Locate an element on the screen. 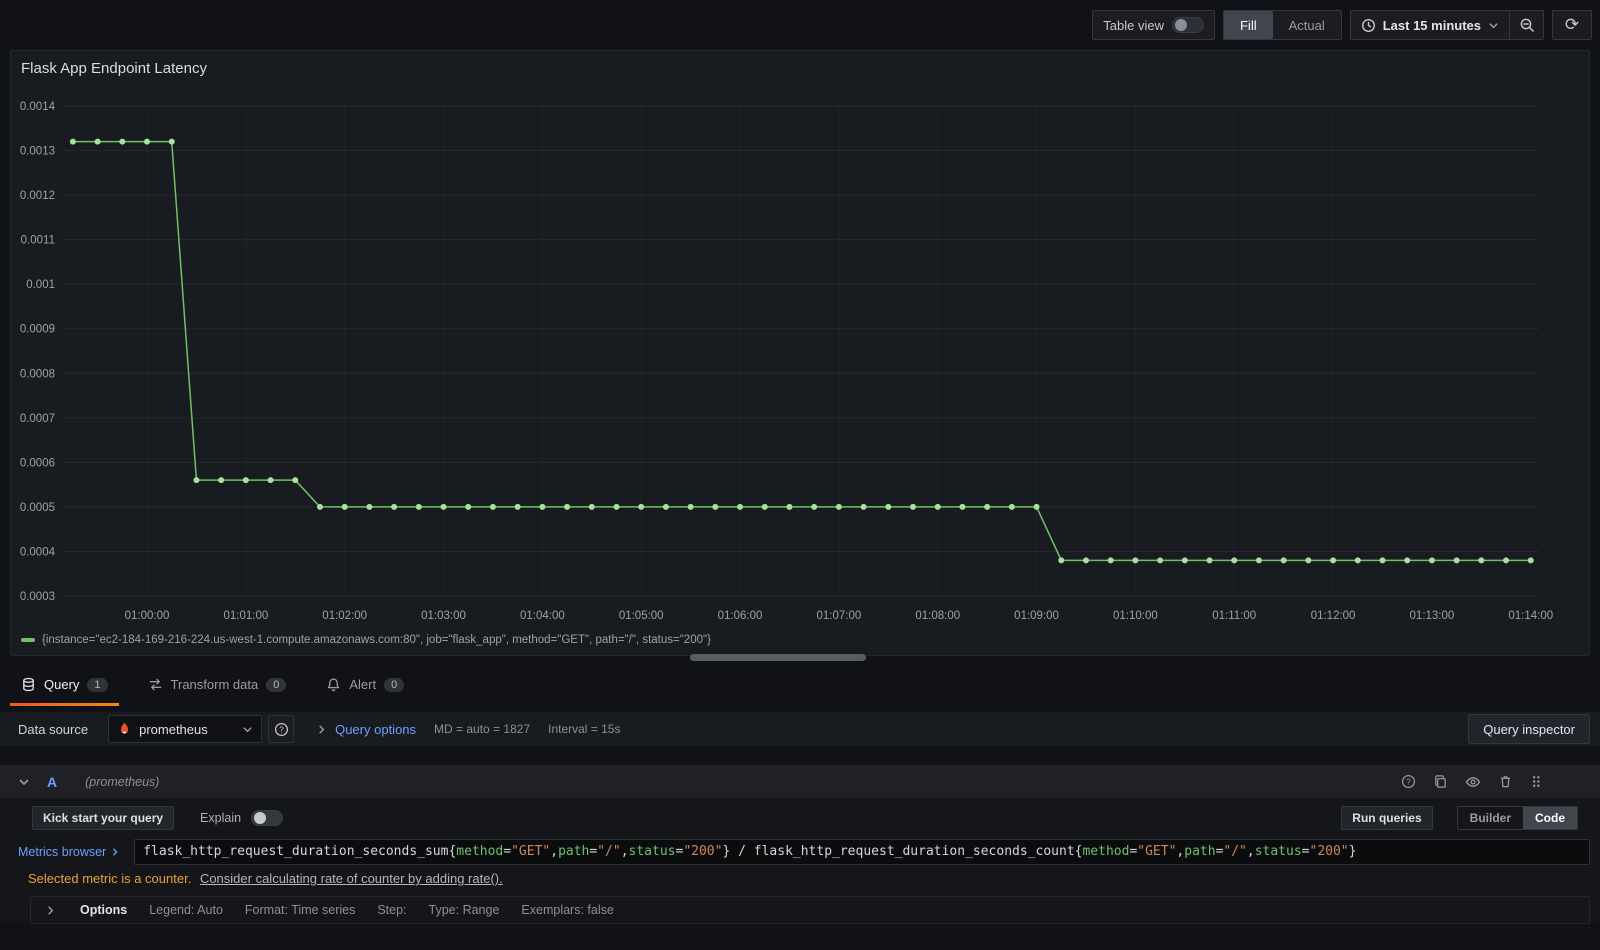  query-help-button: ? is located at coordinates (1408, 781).